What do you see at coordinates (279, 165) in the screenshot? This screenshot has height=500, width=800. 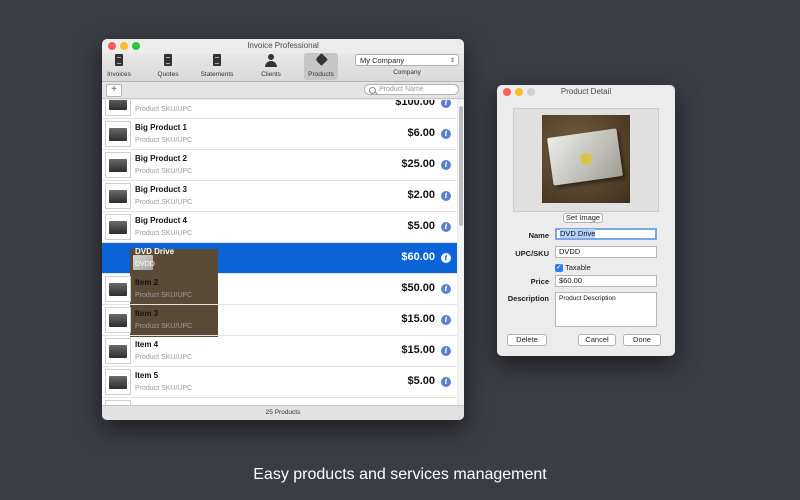 I see `product-row: Big Product 2 Product SKU/UPC $25.00 i` at bounding box center [279, 165].